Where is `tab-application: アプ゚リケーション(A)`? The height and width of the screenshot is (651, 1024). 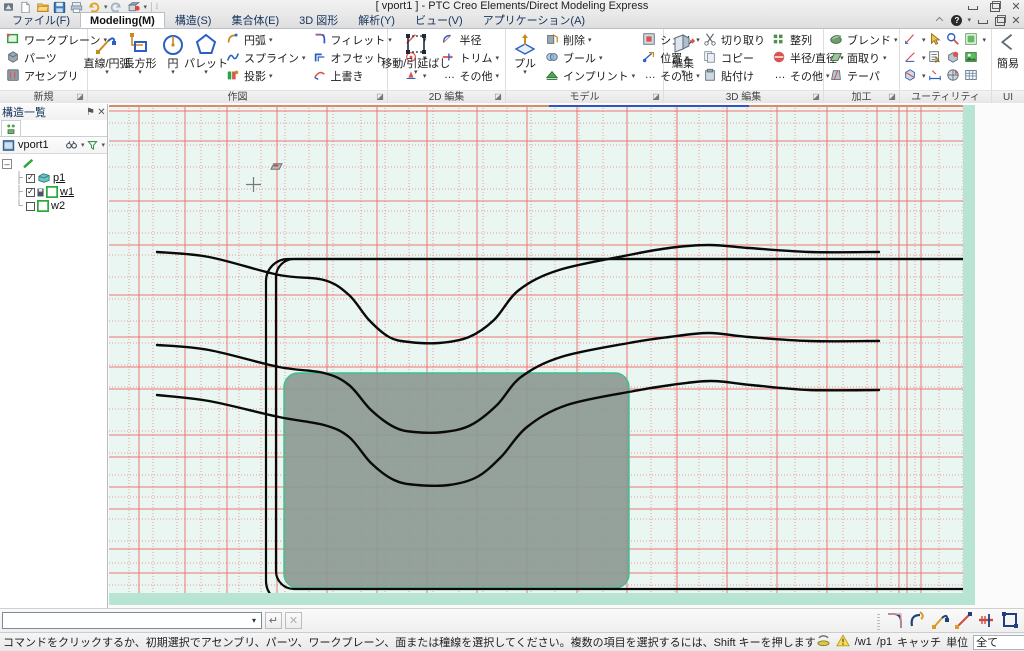 tab-application: アプ゚リケーション(A) is located at coordinates (534, 20).